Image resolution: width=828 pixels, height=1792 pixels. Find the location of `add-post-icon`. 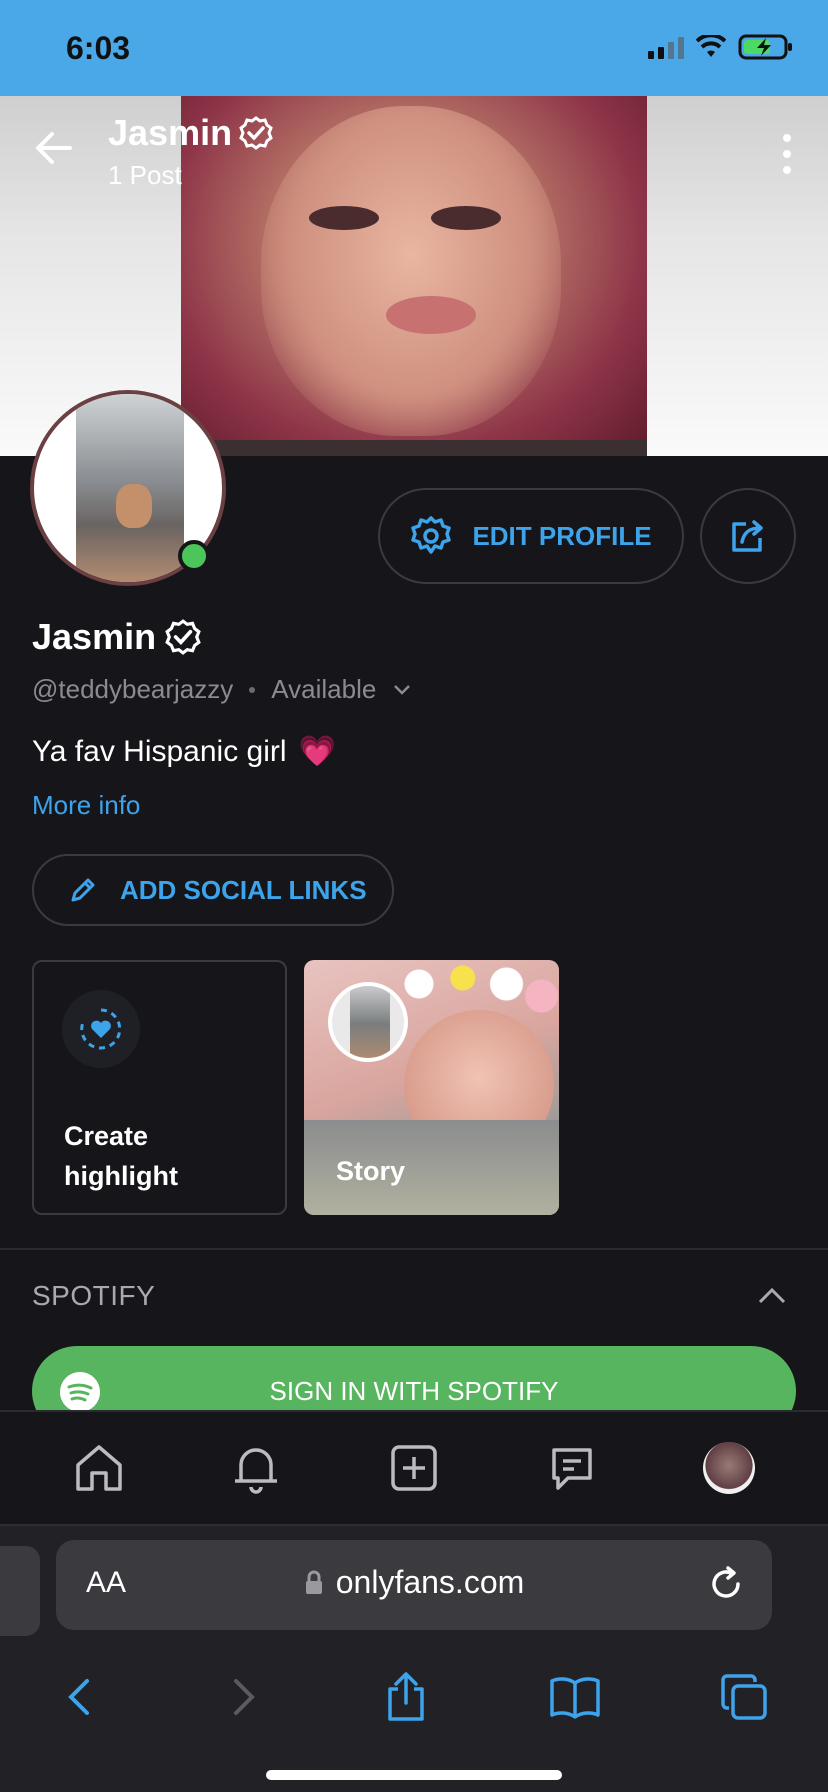

add-post-icon is located at coordinates (414, 1468).